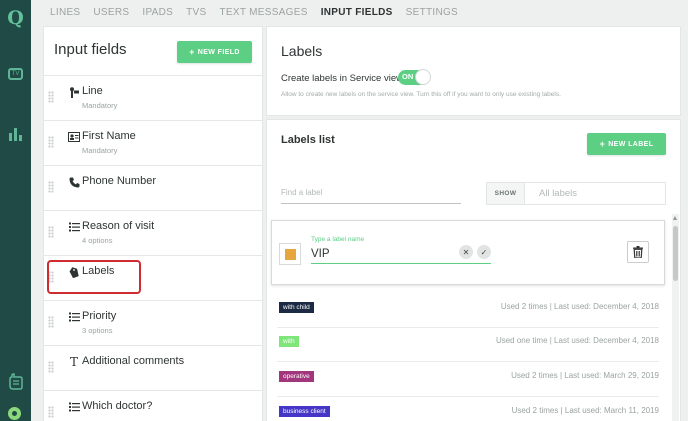 Image resolution: width=688 pixels, height=421 pixels. What do you see at coordinates (302, 51) in the screenshot?
I see `labels-settings-title: Labels` at bounding box center [302, 51].